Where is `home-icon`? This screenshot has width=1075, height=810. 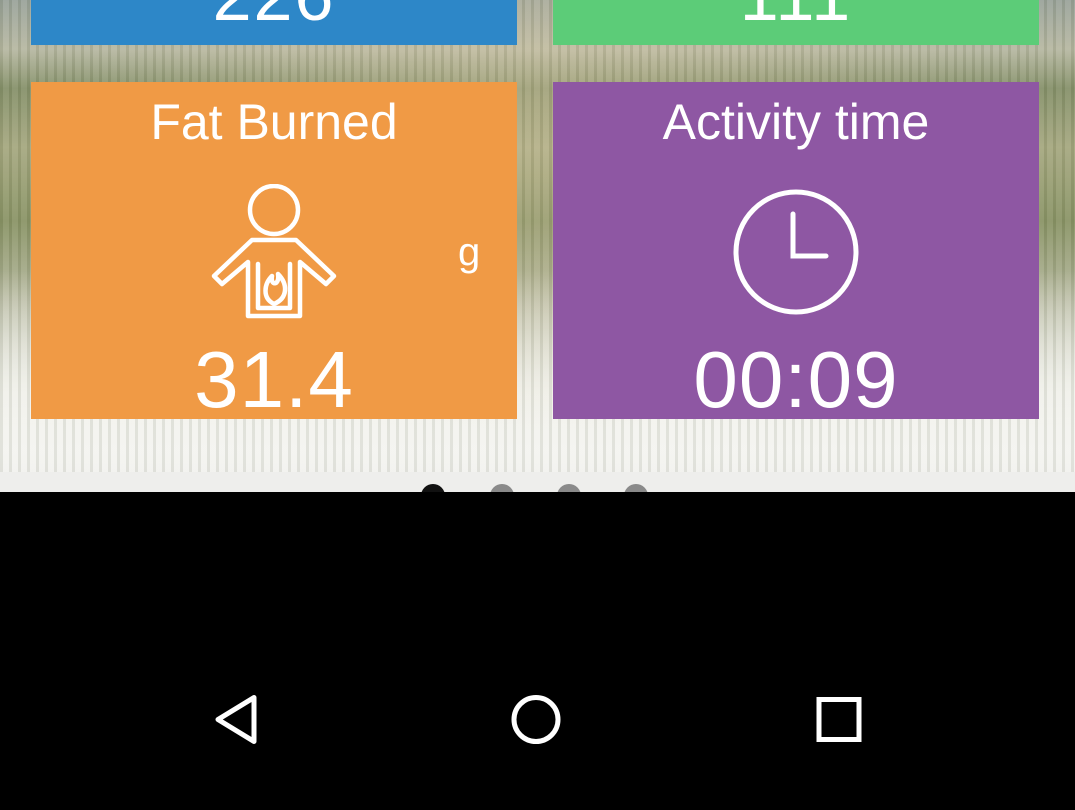
home-icon is located at coordinates (536, 722).